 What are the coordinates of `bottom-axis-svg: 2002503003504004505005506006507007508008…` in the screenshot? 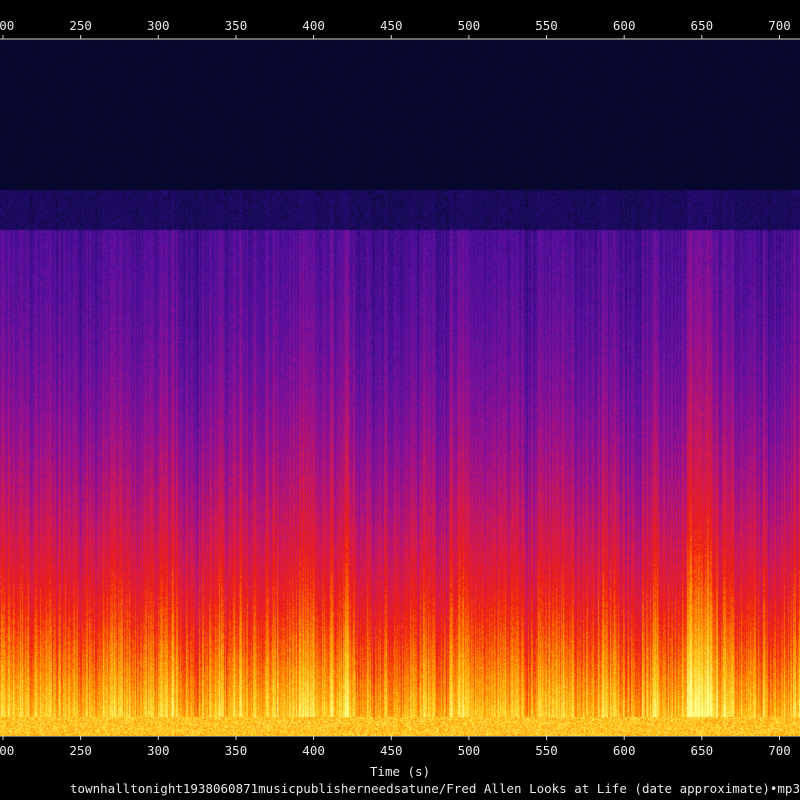 It's located at (400, 747).